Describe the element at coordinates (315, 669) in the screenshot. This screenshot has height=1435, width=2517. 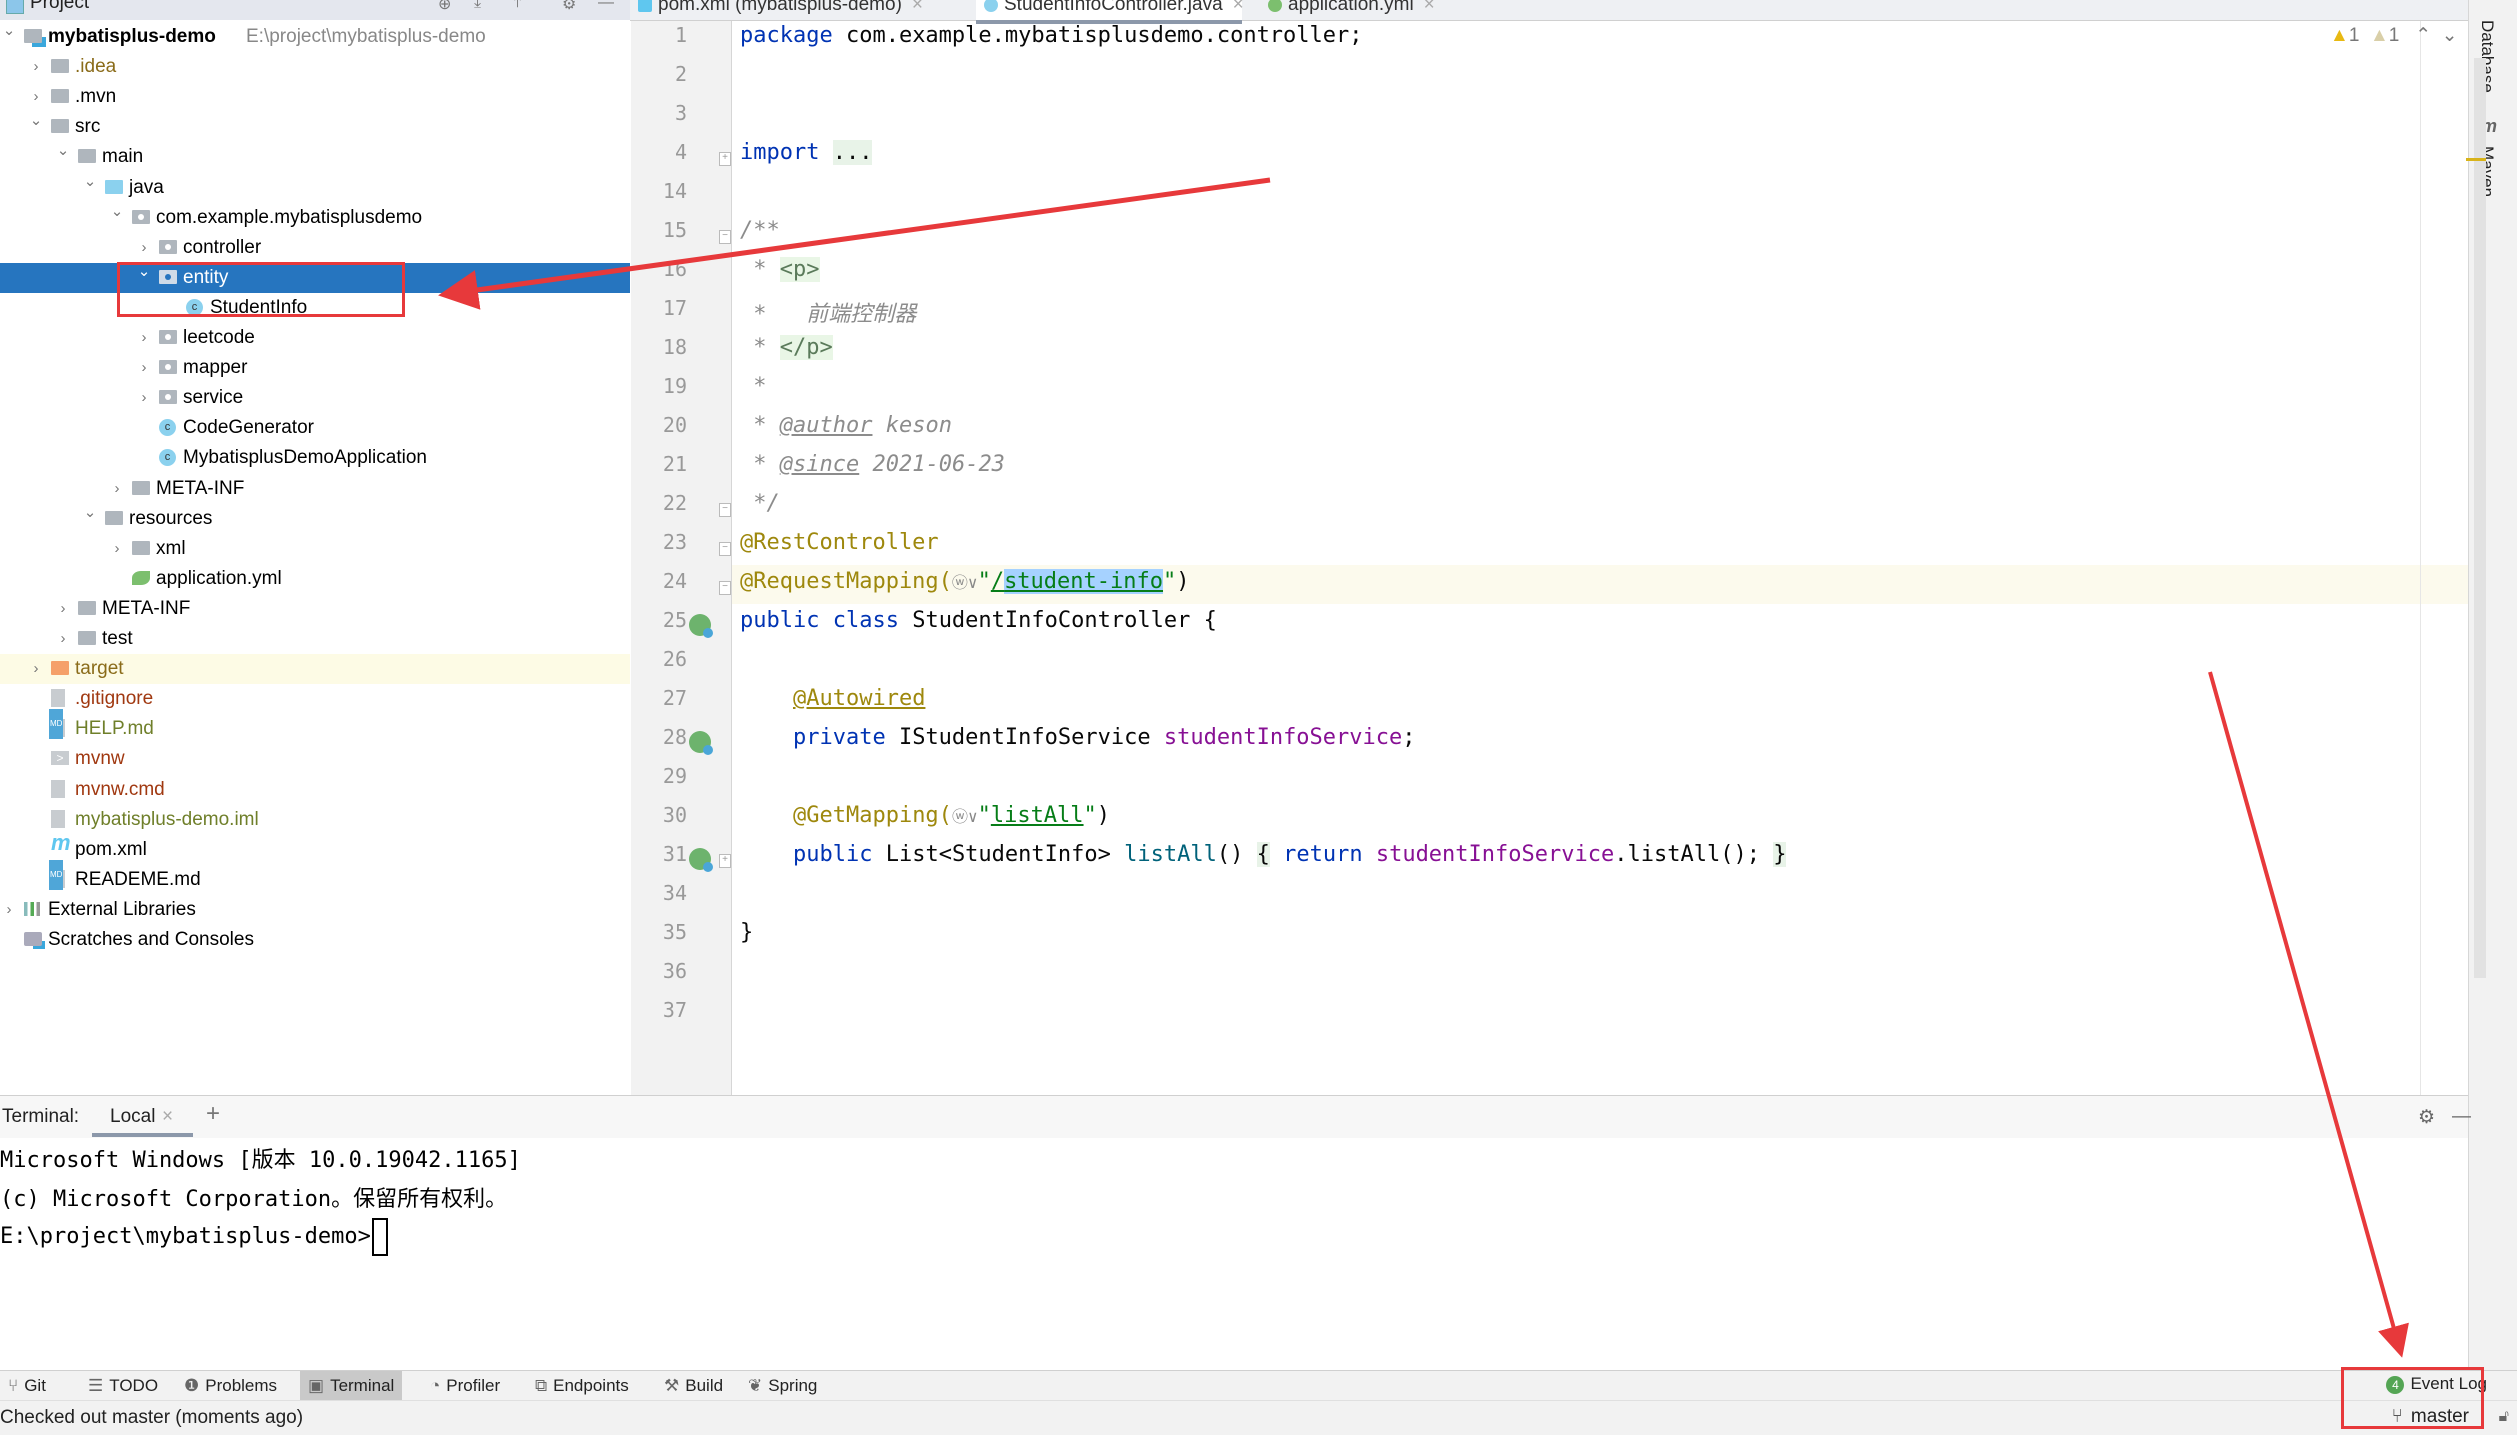
I see `tree-item: › target` at that location.